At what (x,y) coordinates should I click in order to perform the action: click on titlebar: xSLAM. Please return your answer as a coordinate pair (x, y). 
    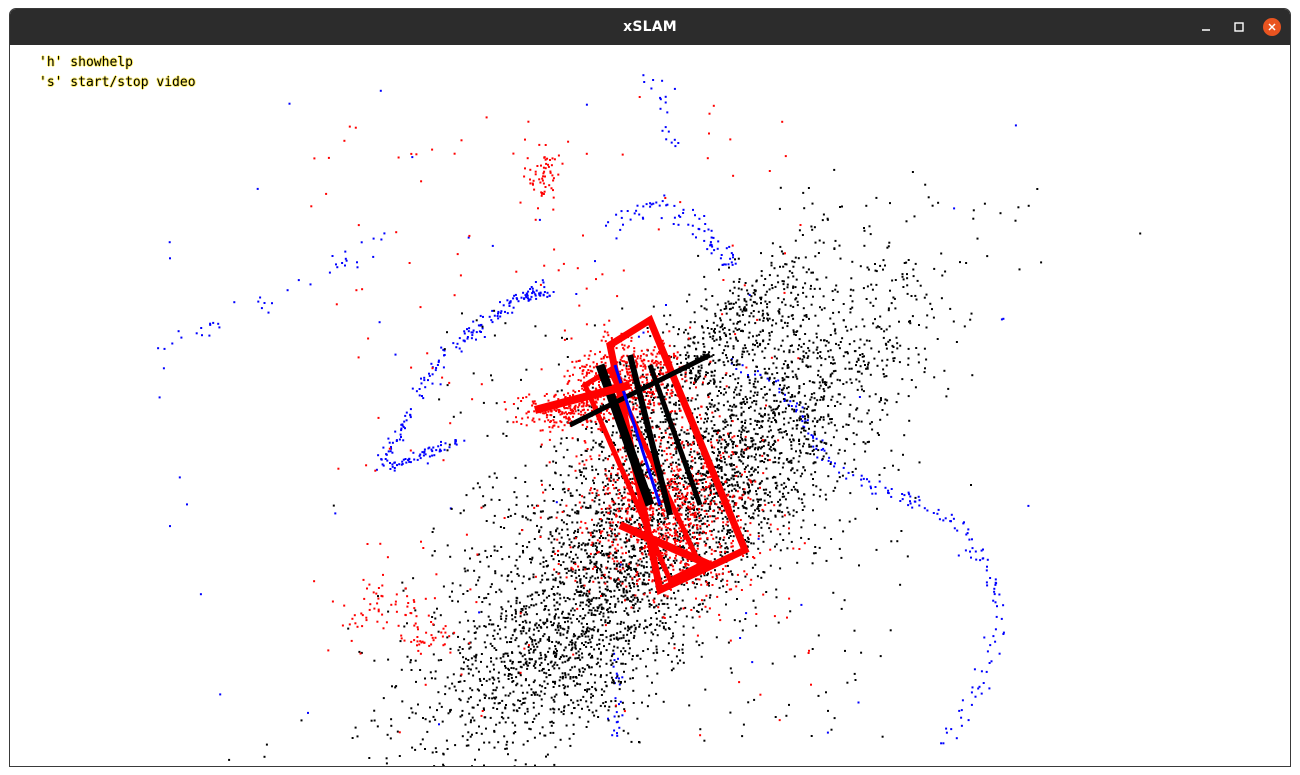
    Looking at the image, I should click on (650, 27).